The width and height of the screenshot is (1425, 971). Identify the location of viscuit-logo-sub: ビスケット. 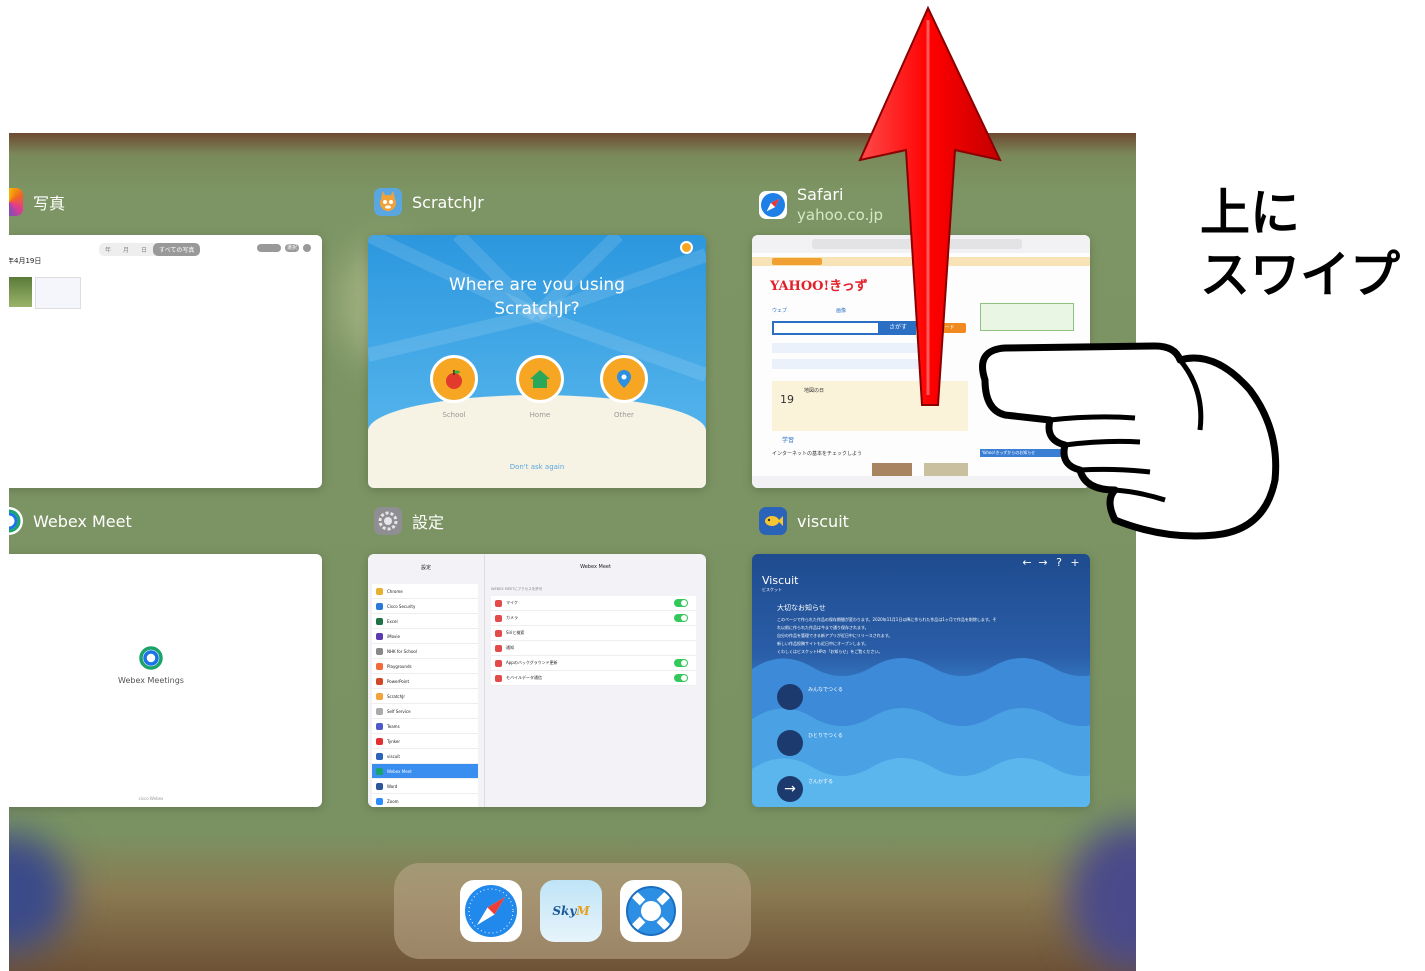
(772, 589).